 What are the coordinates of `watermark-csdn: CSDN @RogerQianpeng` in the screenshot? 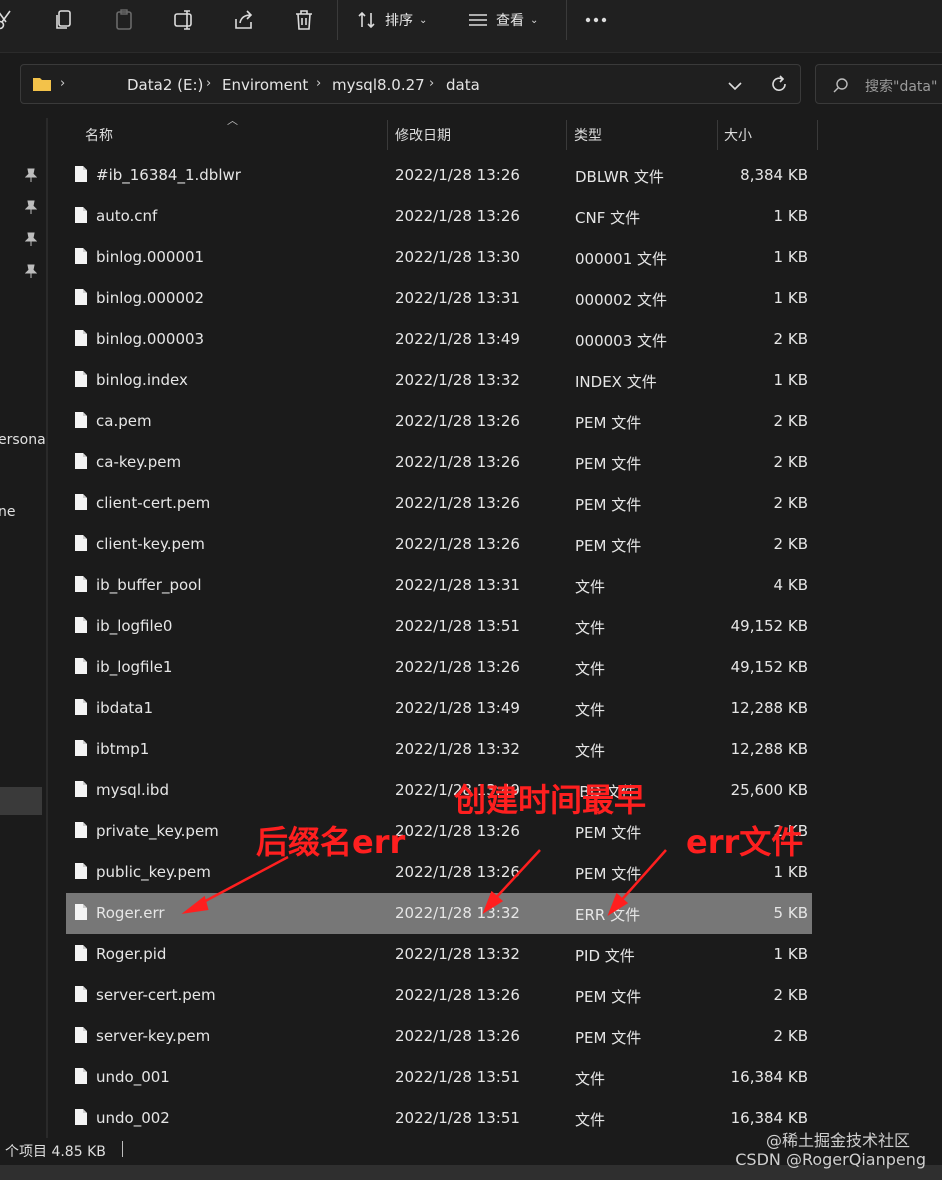 It's located at (830, 1159).